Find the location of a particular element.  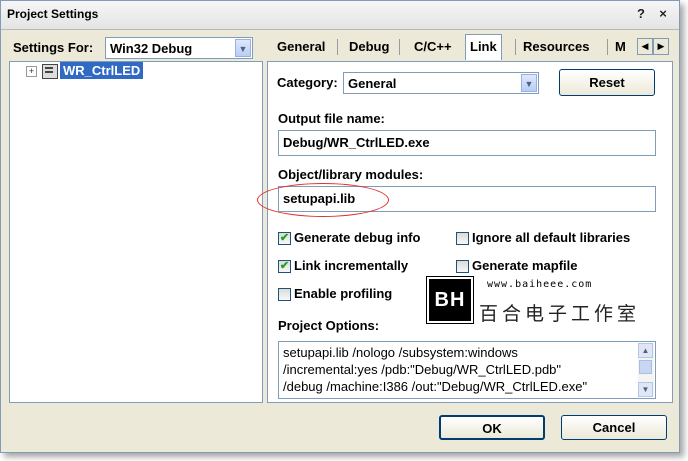

tree-expander-icon: + is located at coordinates (31, 71).